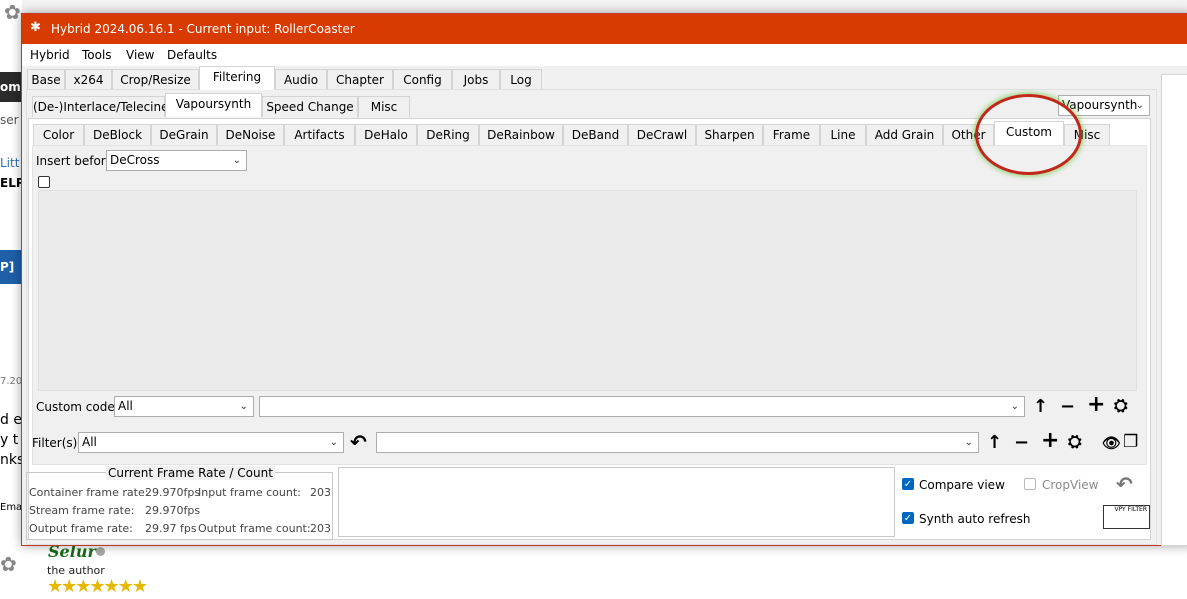  Describe the element at coordinates (521, 134) in the screenshot. I see `tab-derainbow: DeRainbow` at that location.